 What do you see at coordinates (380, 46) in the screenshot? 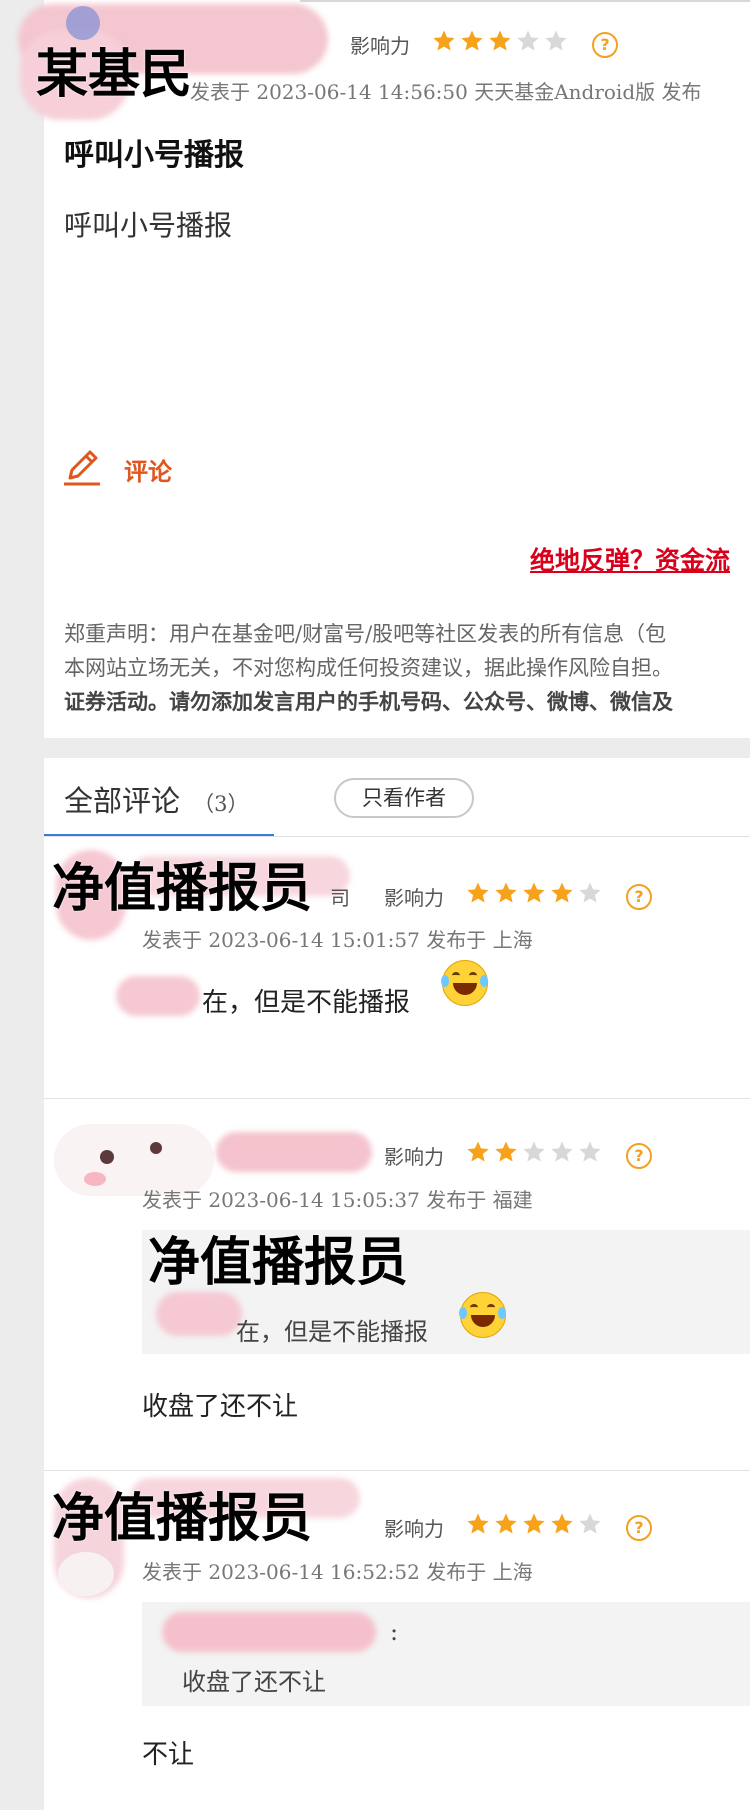
I see `influence-label: 影响力` at bounding box center [380, 46].